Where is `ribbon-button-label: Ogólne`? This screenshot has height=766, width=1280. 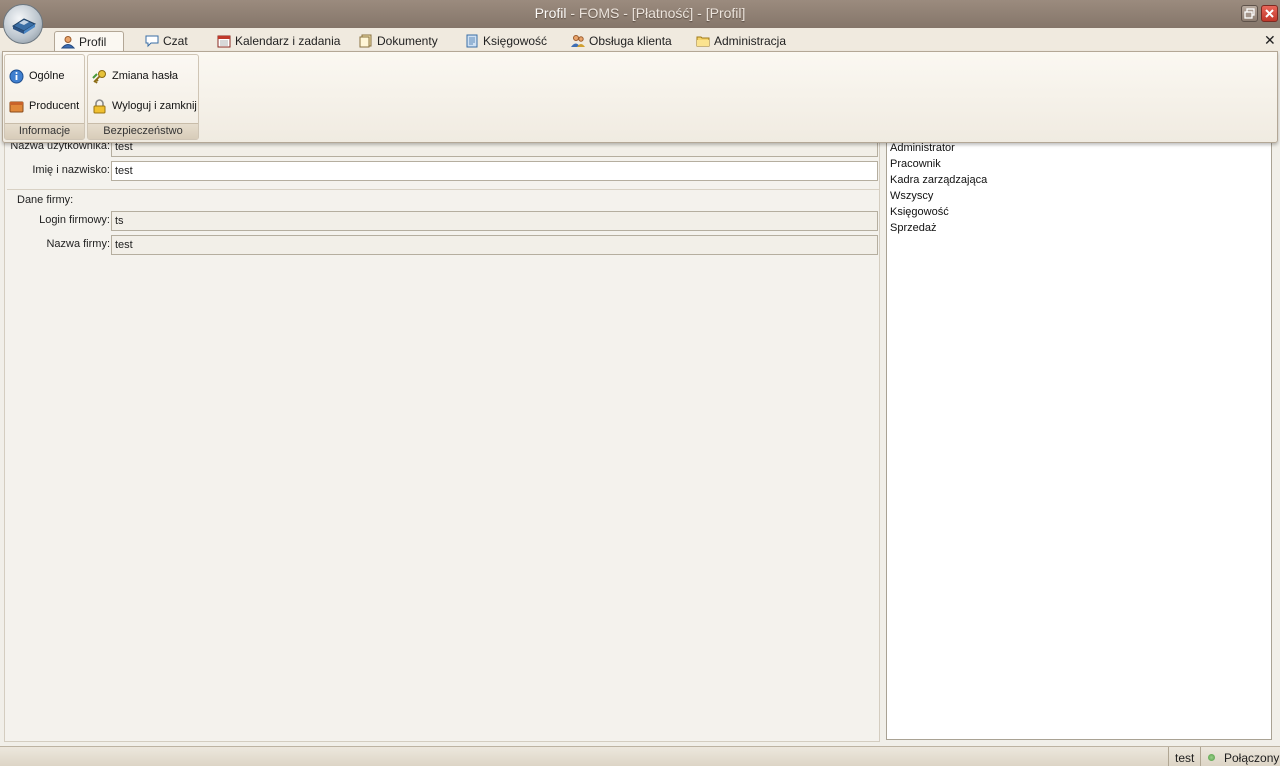 ribbon-button-label: Ogólne is located at coordinates (47, 76).